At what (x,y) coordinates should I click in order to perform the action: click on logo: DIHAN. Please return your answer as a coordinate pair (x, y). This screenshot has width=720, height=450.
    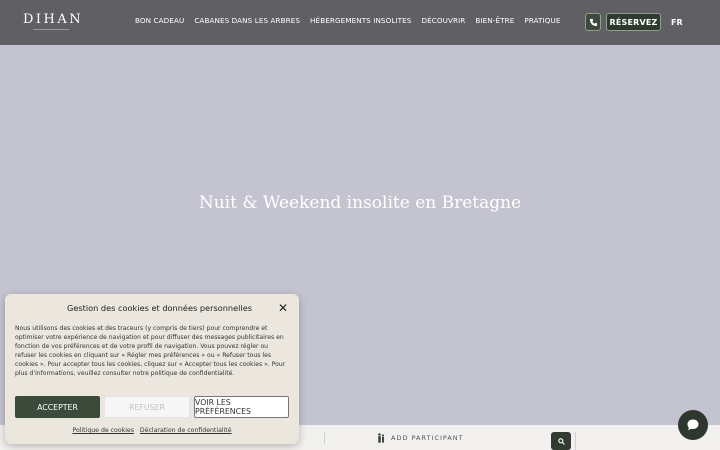
    Looking at the image, I should click on (53, 19).